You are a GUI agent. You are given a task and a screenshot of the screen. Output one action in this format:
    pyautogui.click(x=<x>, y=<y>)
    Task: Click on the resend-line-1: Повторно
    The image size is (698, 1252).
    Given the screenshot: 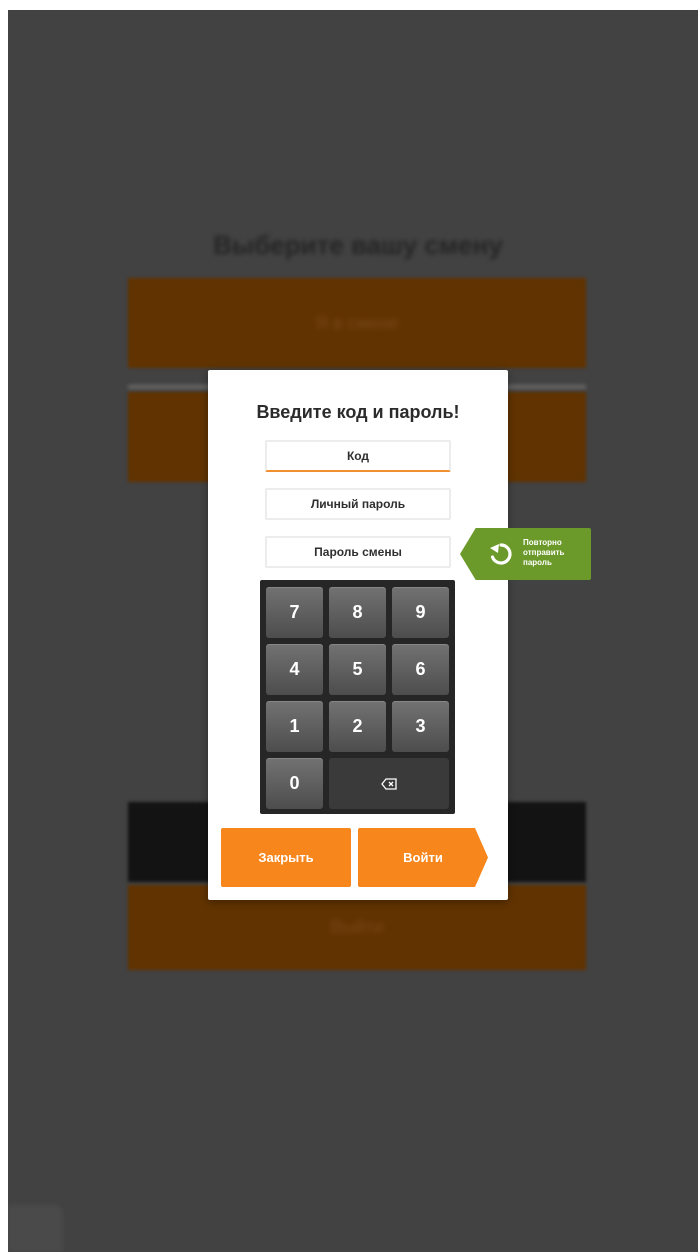 What is the action you would take?
    pyautogui.click(x=542, y=542)
    